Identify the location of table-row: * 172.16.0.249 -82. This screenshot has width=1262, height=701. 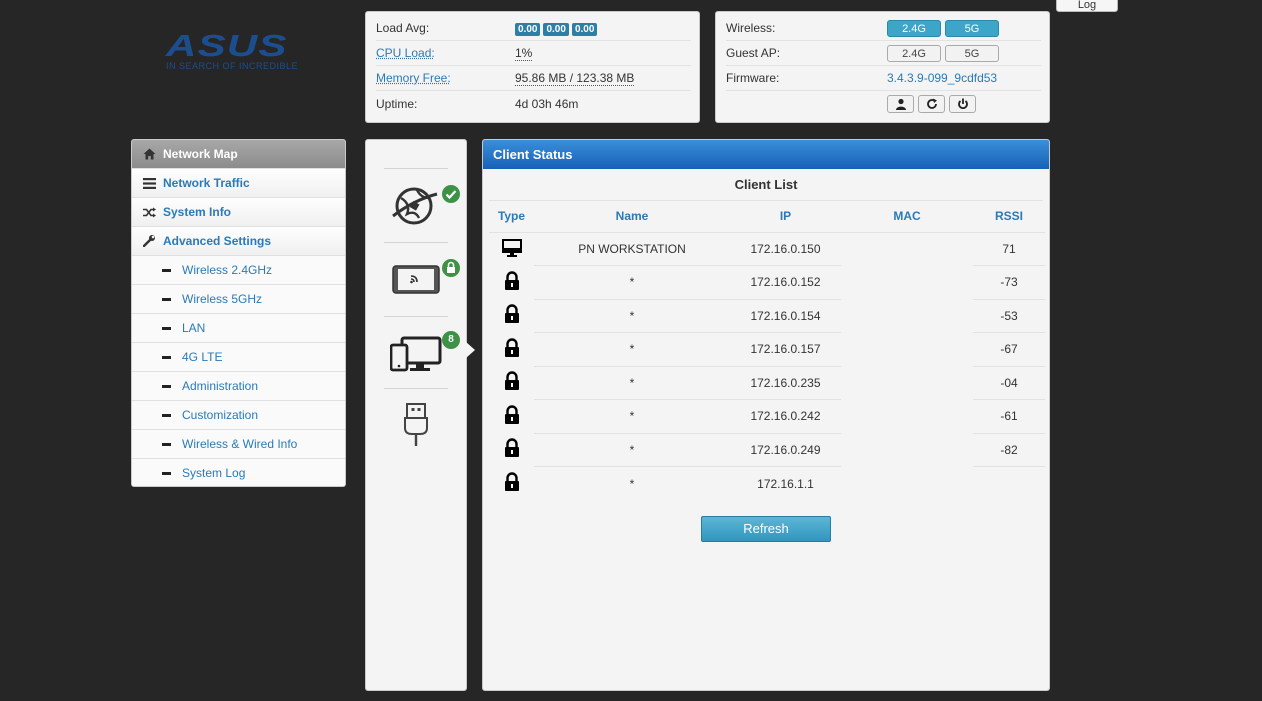
(767, 450).